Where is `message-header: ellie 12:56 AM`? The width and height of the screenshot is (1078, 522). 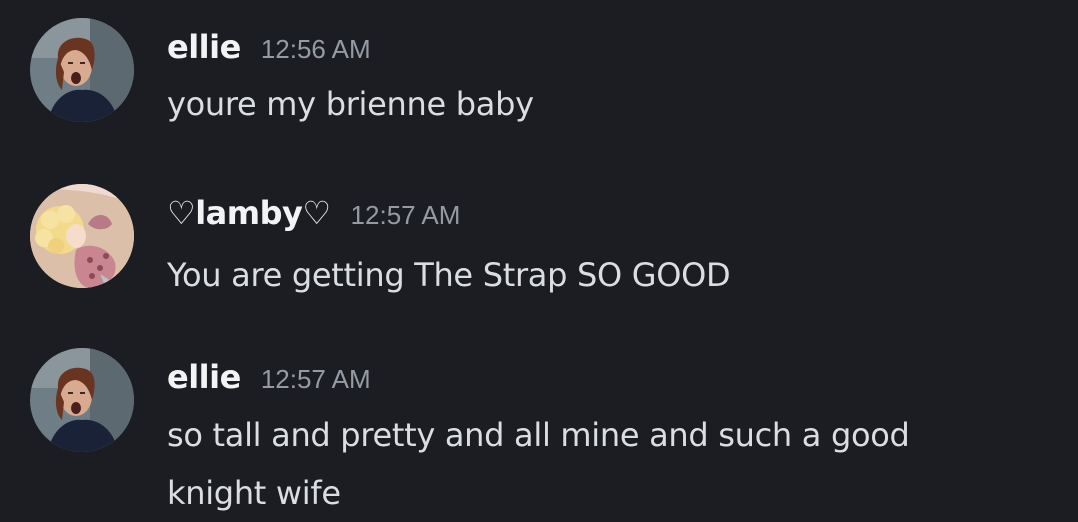
message-header: ellie 12:56 AM is located at coordinates (269, 50).